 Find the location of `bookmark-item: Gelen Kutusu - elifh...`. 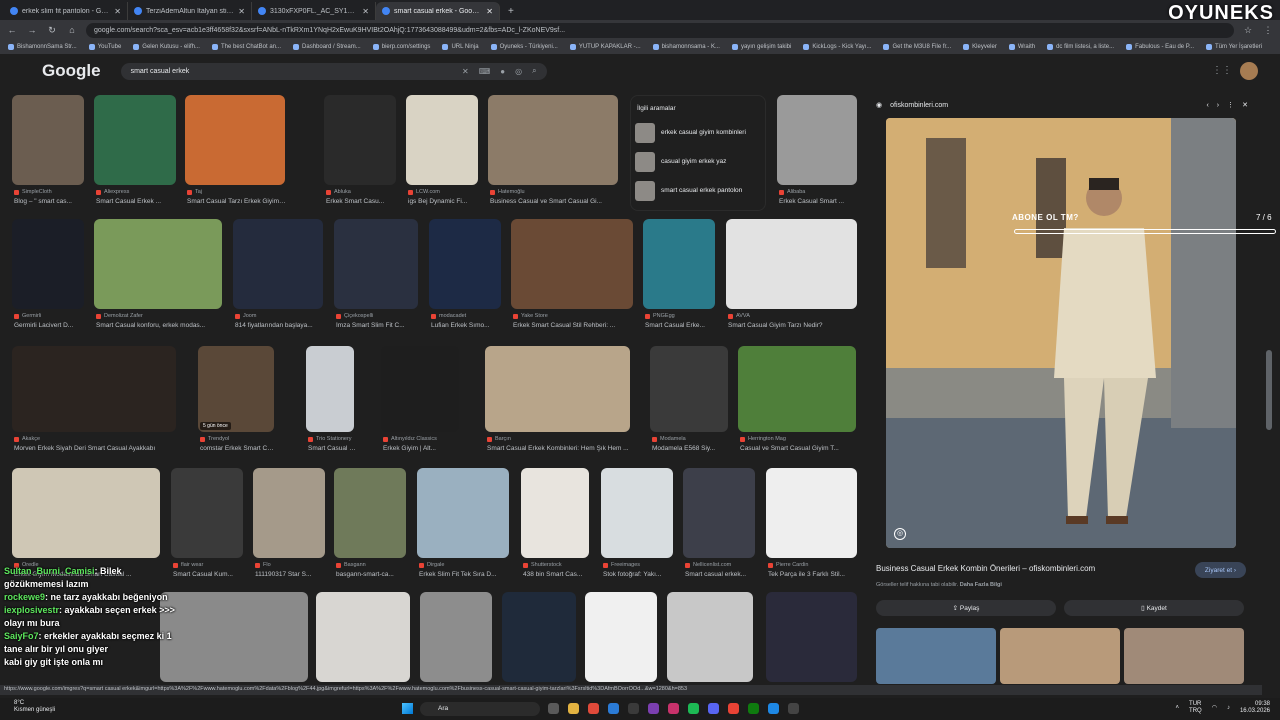

bookmark-item: Gelen Kutusu - elifh... is located at coordinates (166, 47).